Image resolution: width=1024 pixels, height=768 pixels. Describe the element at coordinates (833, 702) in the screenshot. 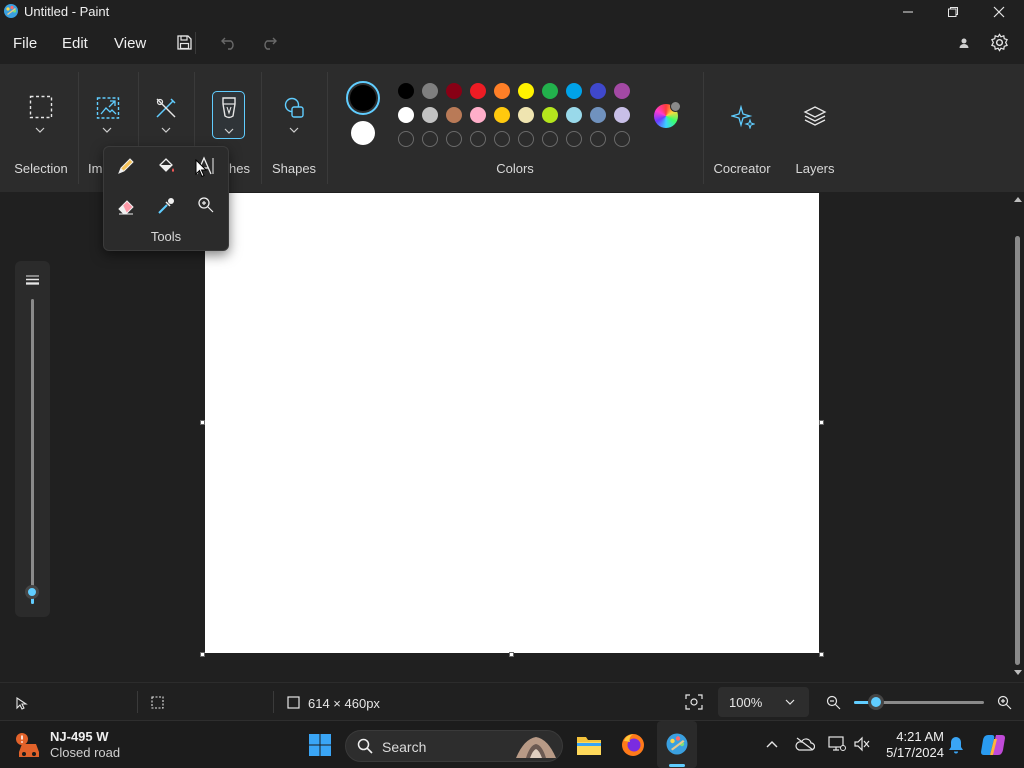

I see `zoom-out-icon` at that location.